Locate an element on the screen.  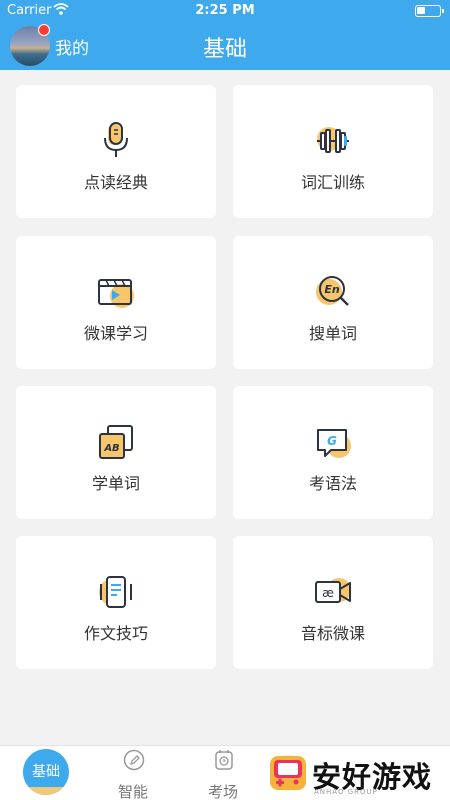
svg-text: AB is located at coordinates (111, 448).